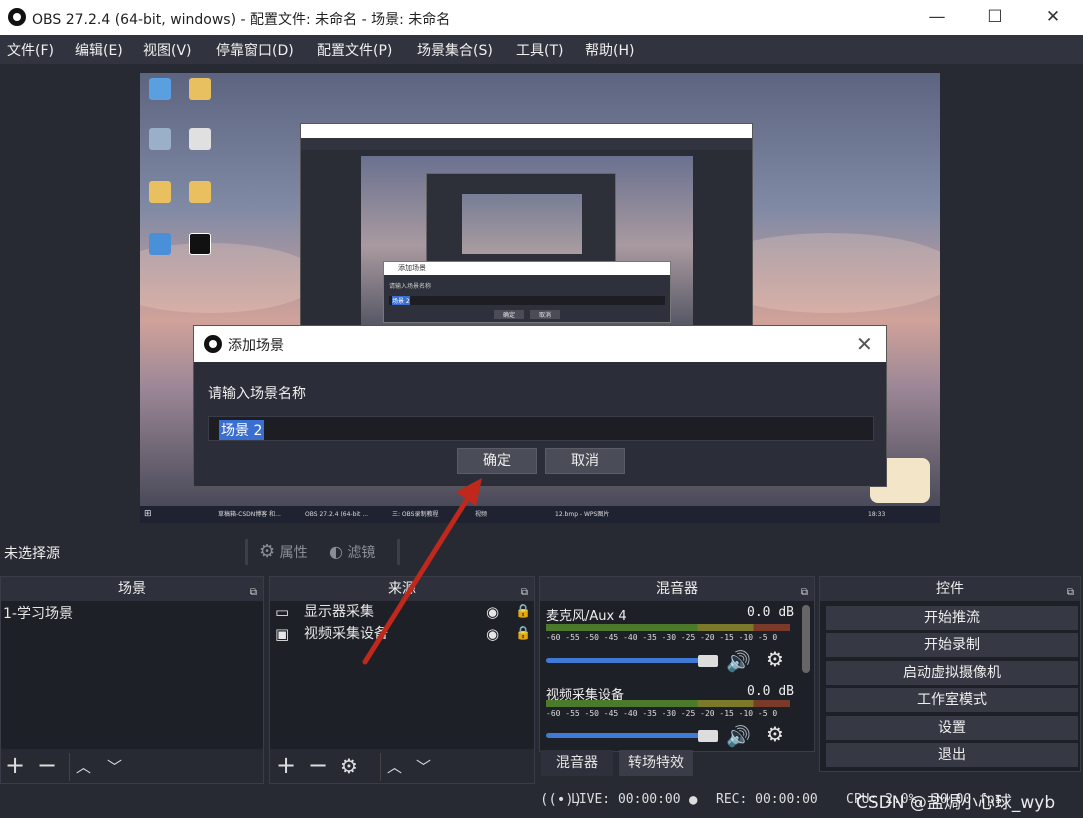 This screenshot has width=1083, height=818. Describe the element at coordinates (200, 89) in the screenshot. I see `desktop-folder-icon` at that location.